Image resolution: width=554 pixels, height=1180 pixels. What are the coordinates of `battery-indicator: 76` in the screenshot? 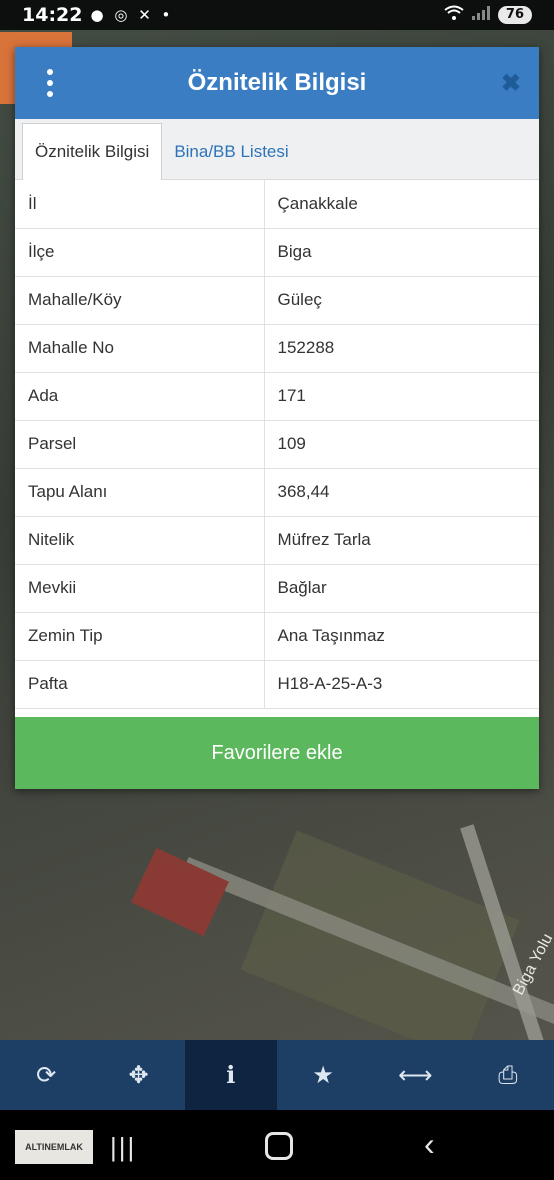 It's located at (514, 15).